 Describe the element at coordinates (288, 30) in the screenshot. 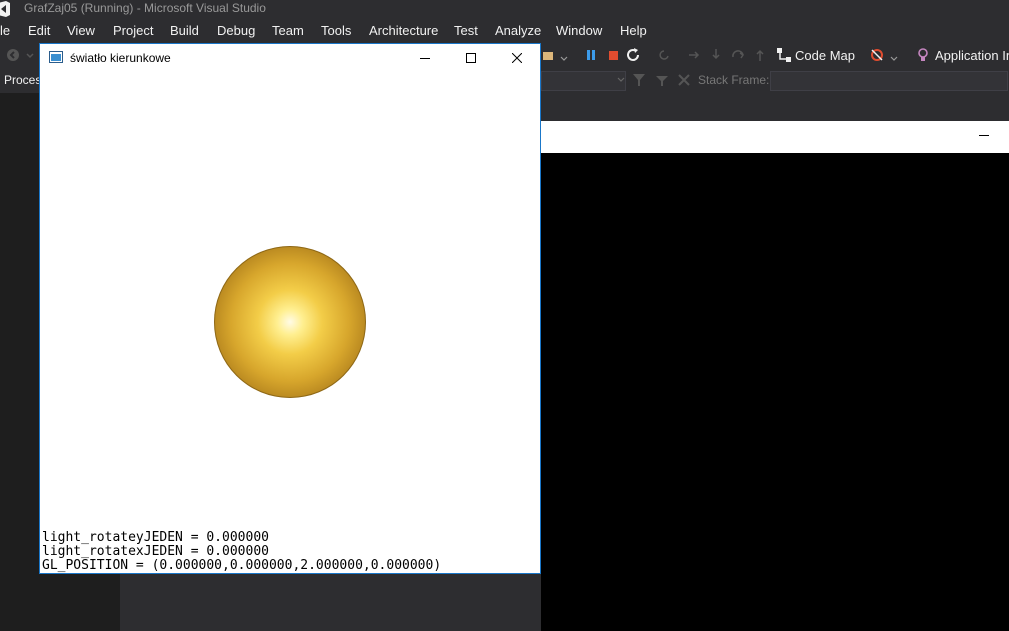

I see `menu-team: Team` at that location.